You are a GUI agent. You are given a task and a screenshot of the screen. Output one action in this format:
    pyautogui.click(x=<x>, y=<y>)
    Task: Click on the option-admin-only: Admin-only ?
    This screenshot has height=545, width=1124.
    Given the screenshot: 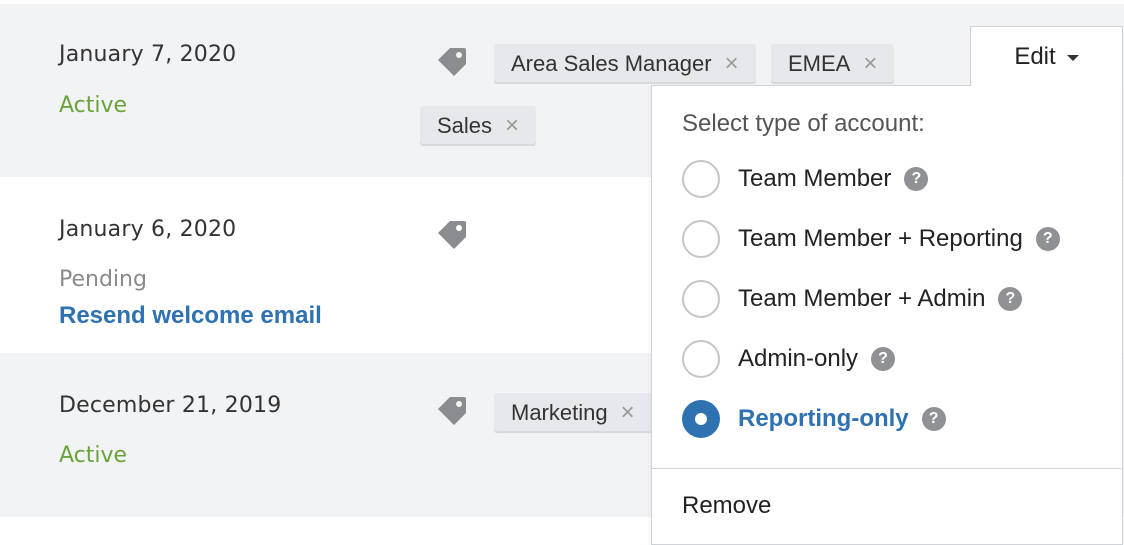 What is the action you would take?
    pyautogui.click(x=789, y=359)
    